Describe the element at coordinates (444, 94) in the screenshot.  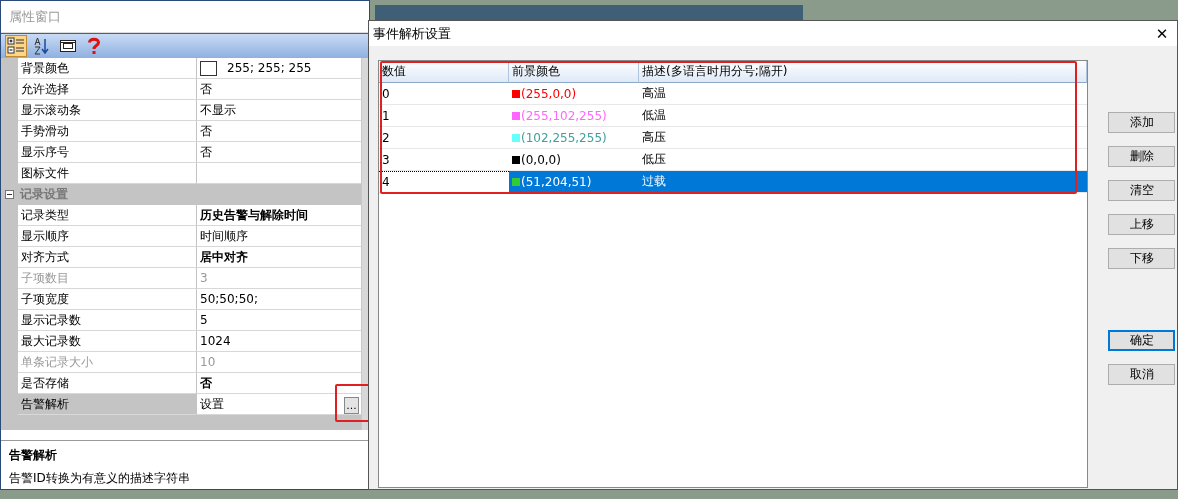
I see `table-cell: 0` at that location.